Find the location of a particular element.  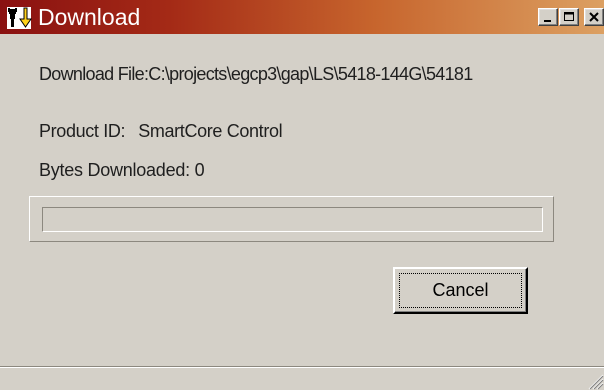

cancel-button-focus-ring: Cancel is located at coordinates (460, 290).